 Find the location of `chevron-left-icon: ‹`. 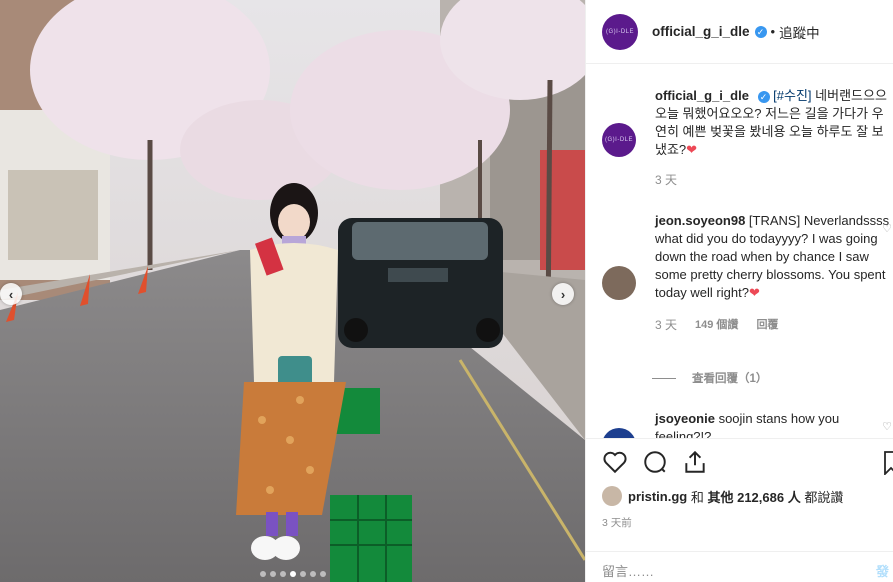

chevron-left-icon: ‹ is located at coordinates (11, 294).